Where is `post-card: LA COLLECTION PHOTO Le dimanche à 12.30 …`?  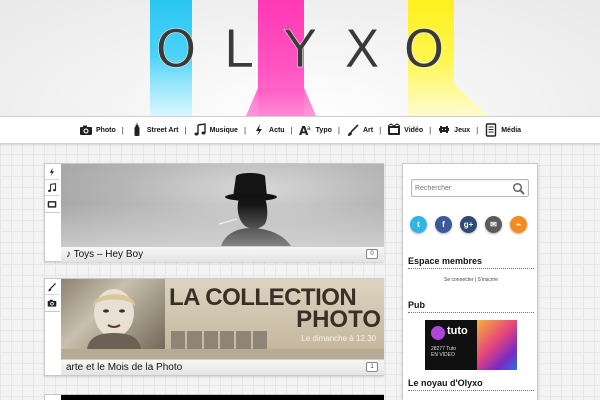
post-card: LA COLLECTION PHOTO Le dimanche à 12.30 … is located at coordinates (214, 327).